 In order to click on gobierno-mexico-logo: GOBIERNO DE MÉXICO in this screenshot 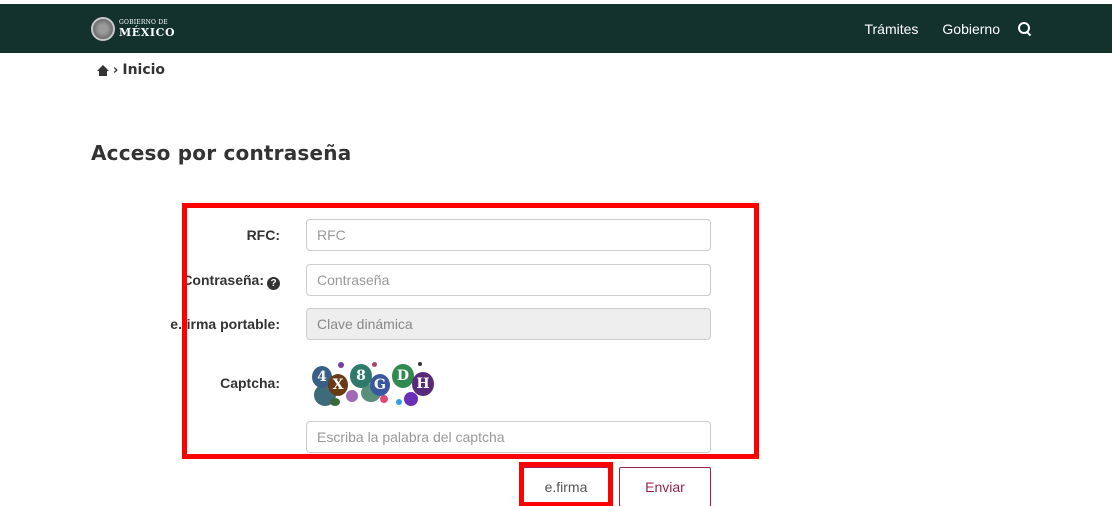, I will do `click(133, 29)`.